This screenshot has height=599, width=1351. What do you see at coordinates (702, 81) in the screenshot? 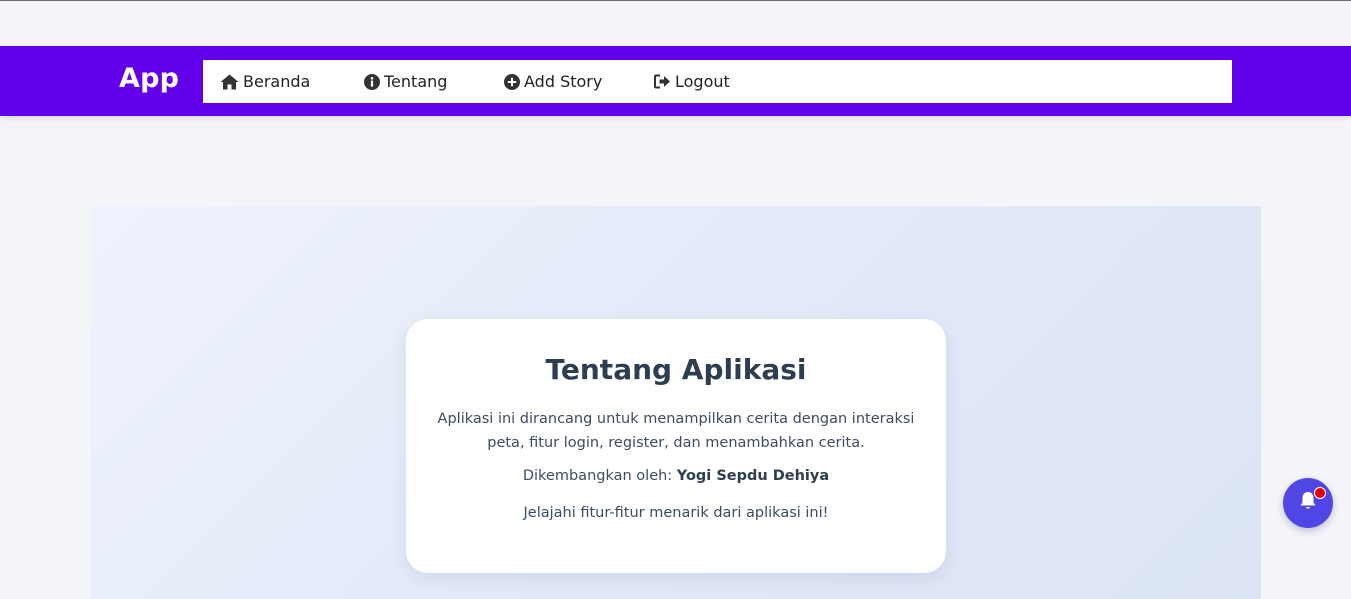
I see `nav-item-label: Logout` at bounding box center [702, 81].